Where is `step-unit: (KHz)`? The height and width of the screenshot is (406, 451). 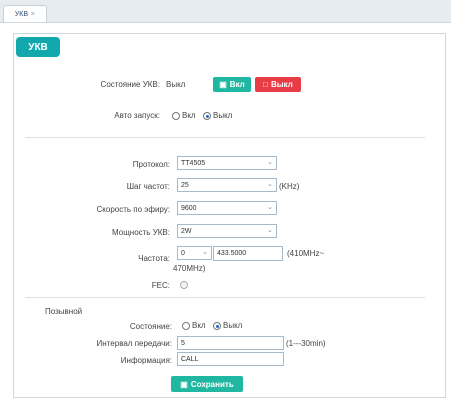
step-unit: (KHz) is located at coordinates (289, 186).